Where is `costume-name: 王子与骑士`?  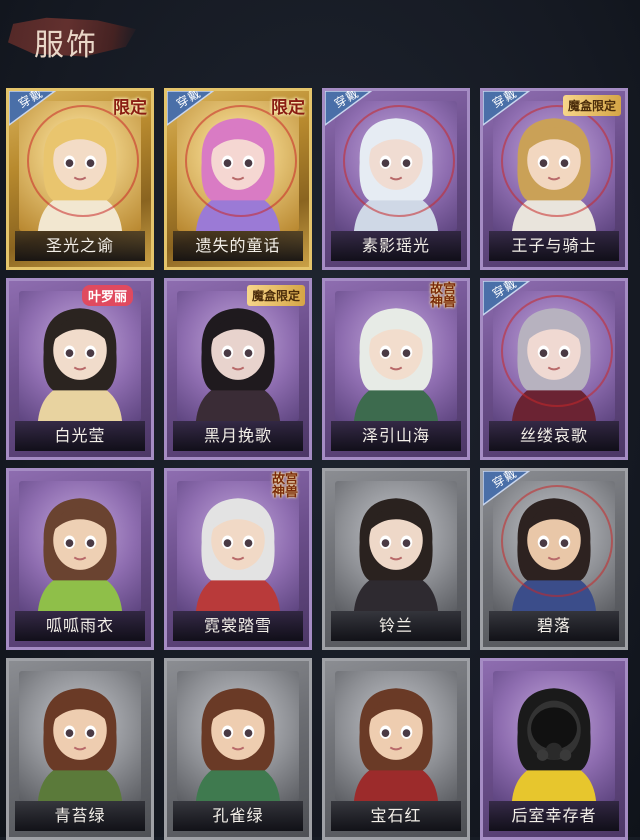
costume-name: 王子与骑士 is located at coordinates (554, 246).